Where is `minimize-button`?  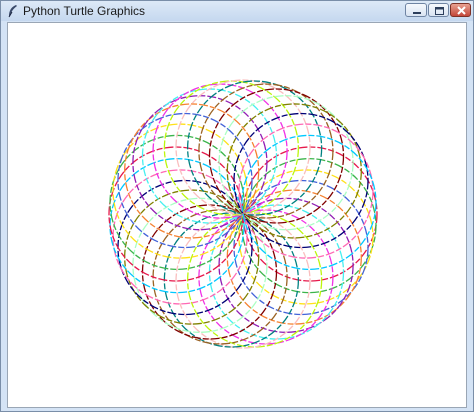 minimize-button is located at coordinates (416, 10).